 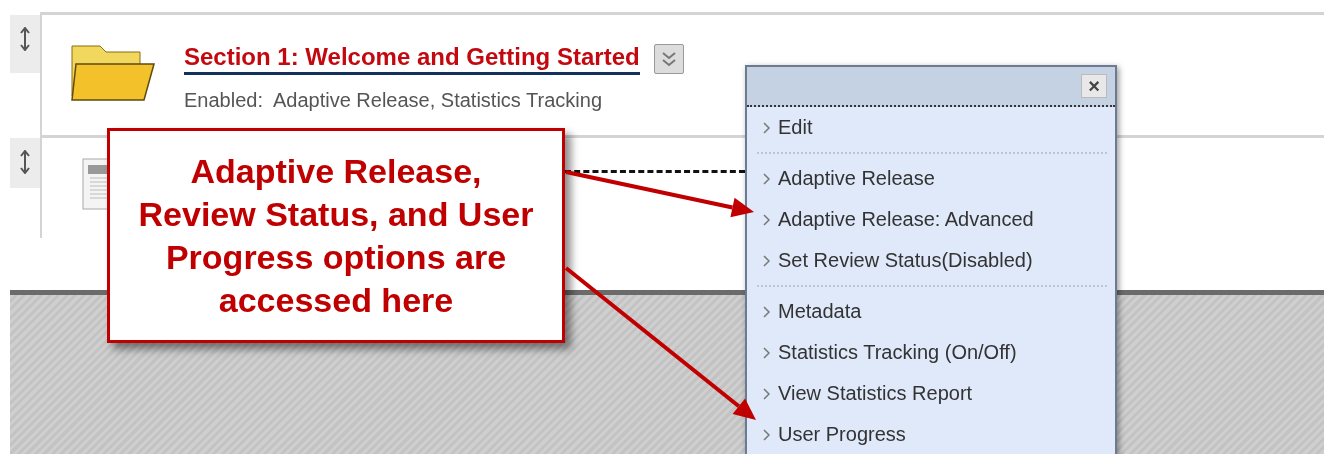 What do you see at coordinates (931, 178) in the screenshot?
I see `menu-item: Adaptive Release` at bounding box center [931, 178].